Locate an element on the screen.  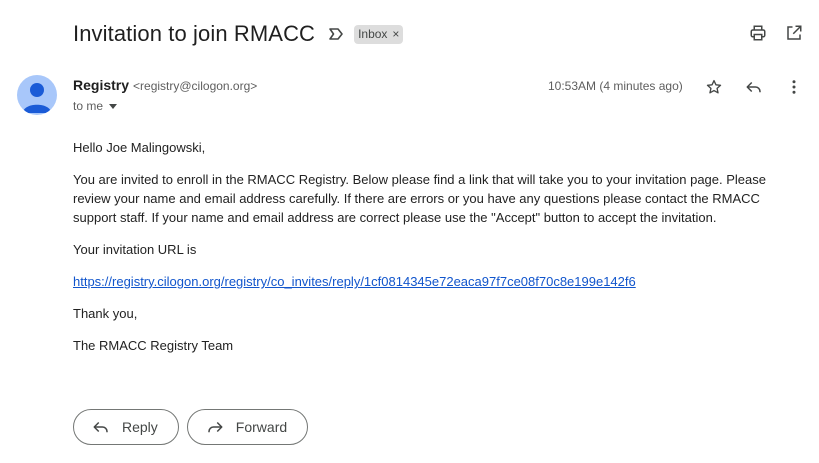
email-subject: Invitation to join RMACC is located at coordinates (194, 33).